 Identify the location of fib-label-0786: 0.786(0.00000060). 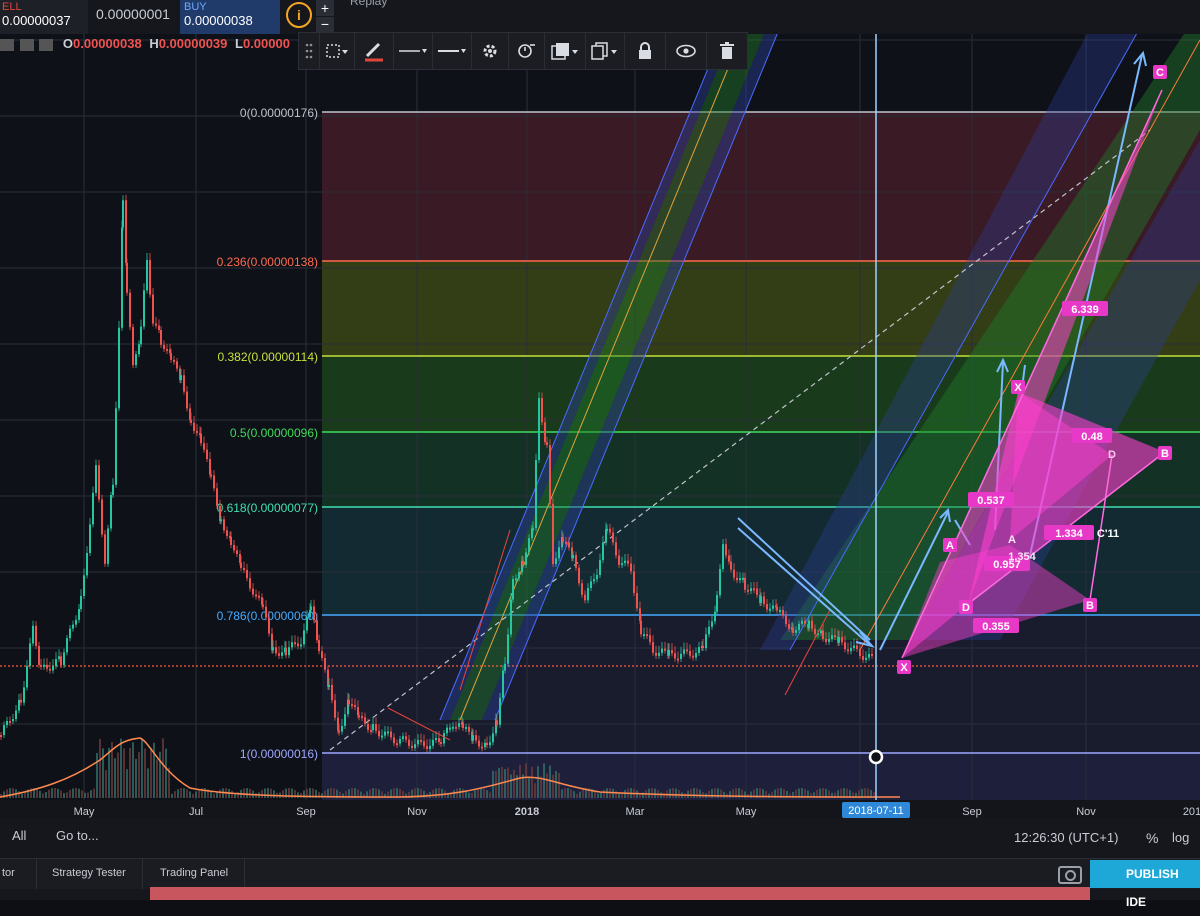
(267, 616).